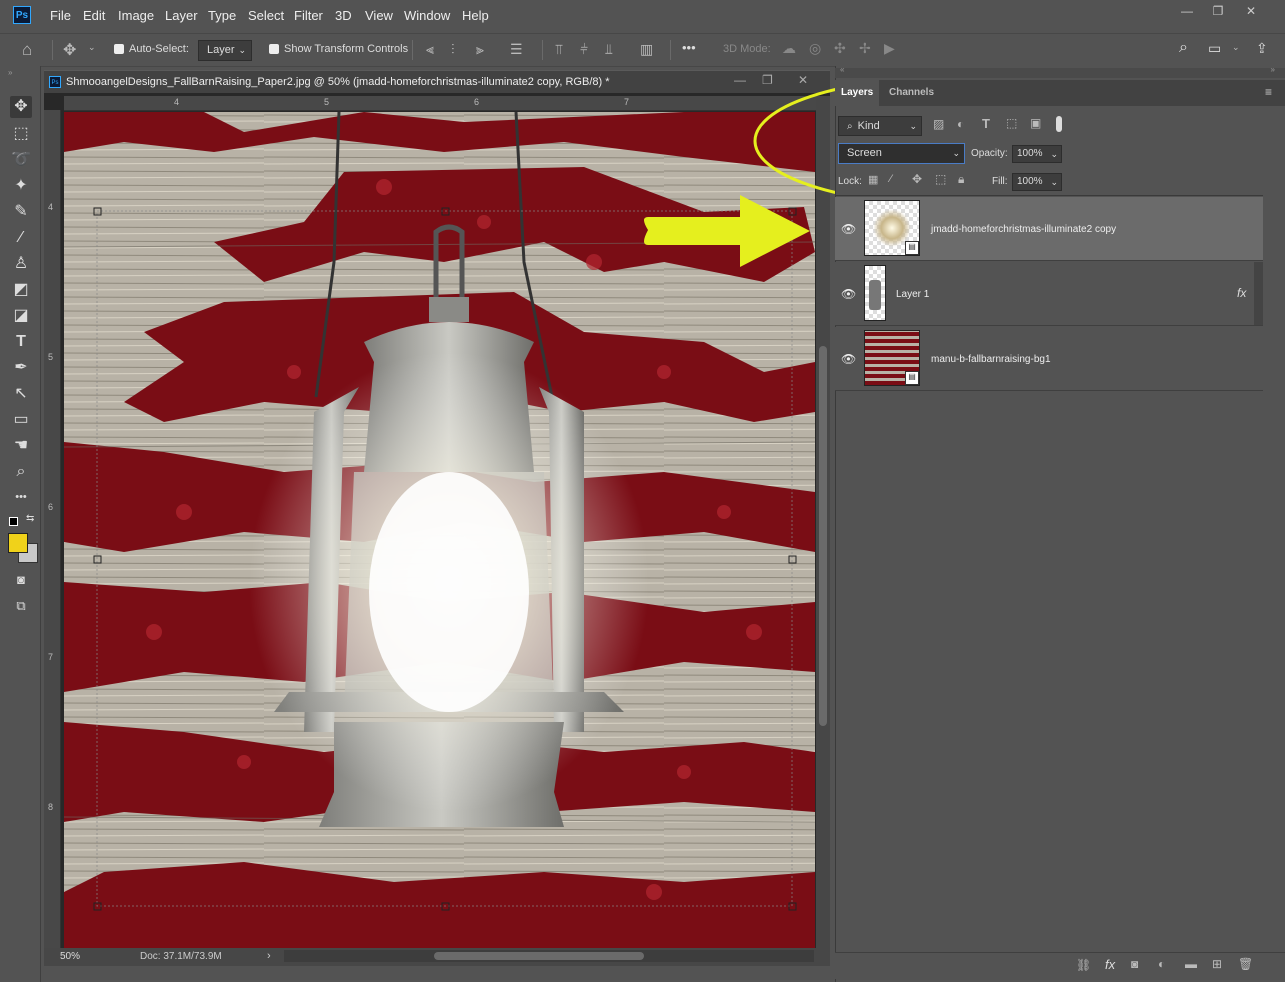 The height and width of the screenshot is (982, 1285). I want to click on zoom-level: 50%, so click(70, 956).